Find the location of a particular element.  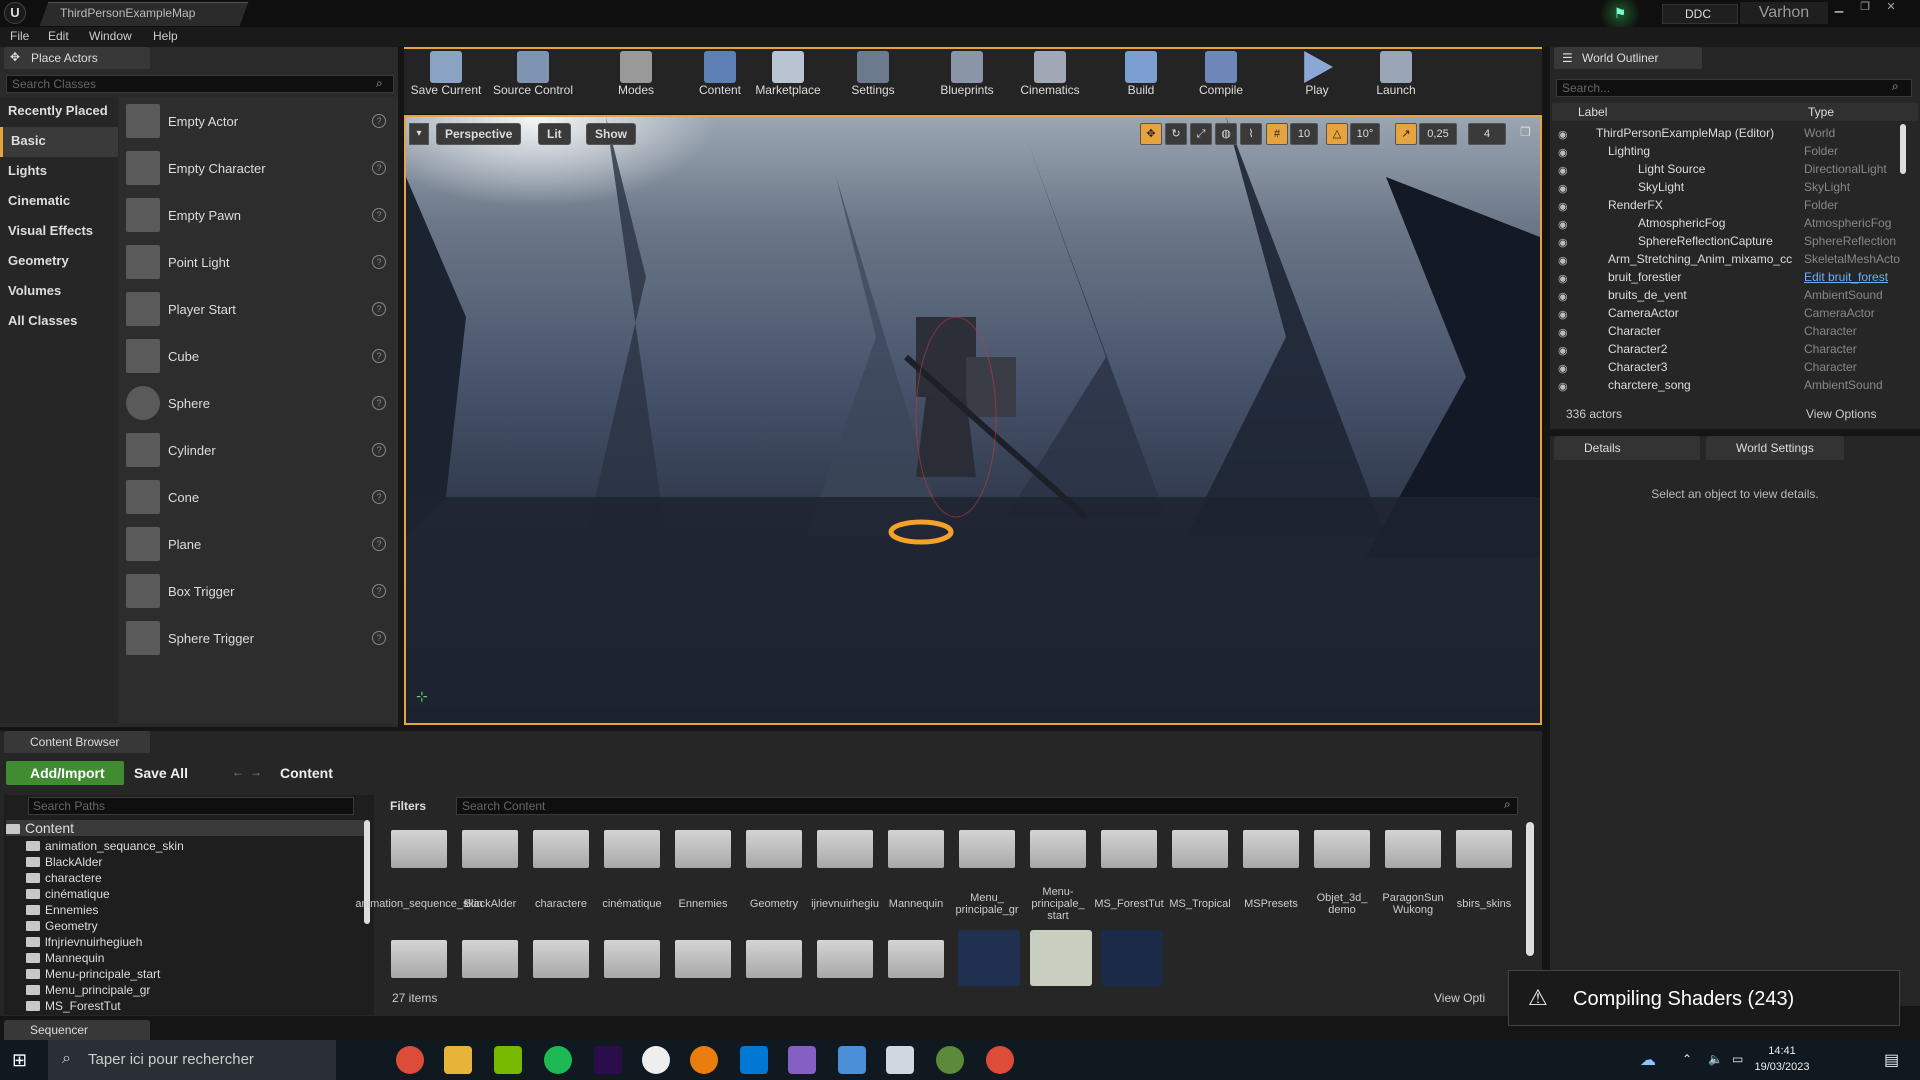

outliner-row: ◉ bruit_forestier Edit bruit_forest is located at coordinates (1729, 277).